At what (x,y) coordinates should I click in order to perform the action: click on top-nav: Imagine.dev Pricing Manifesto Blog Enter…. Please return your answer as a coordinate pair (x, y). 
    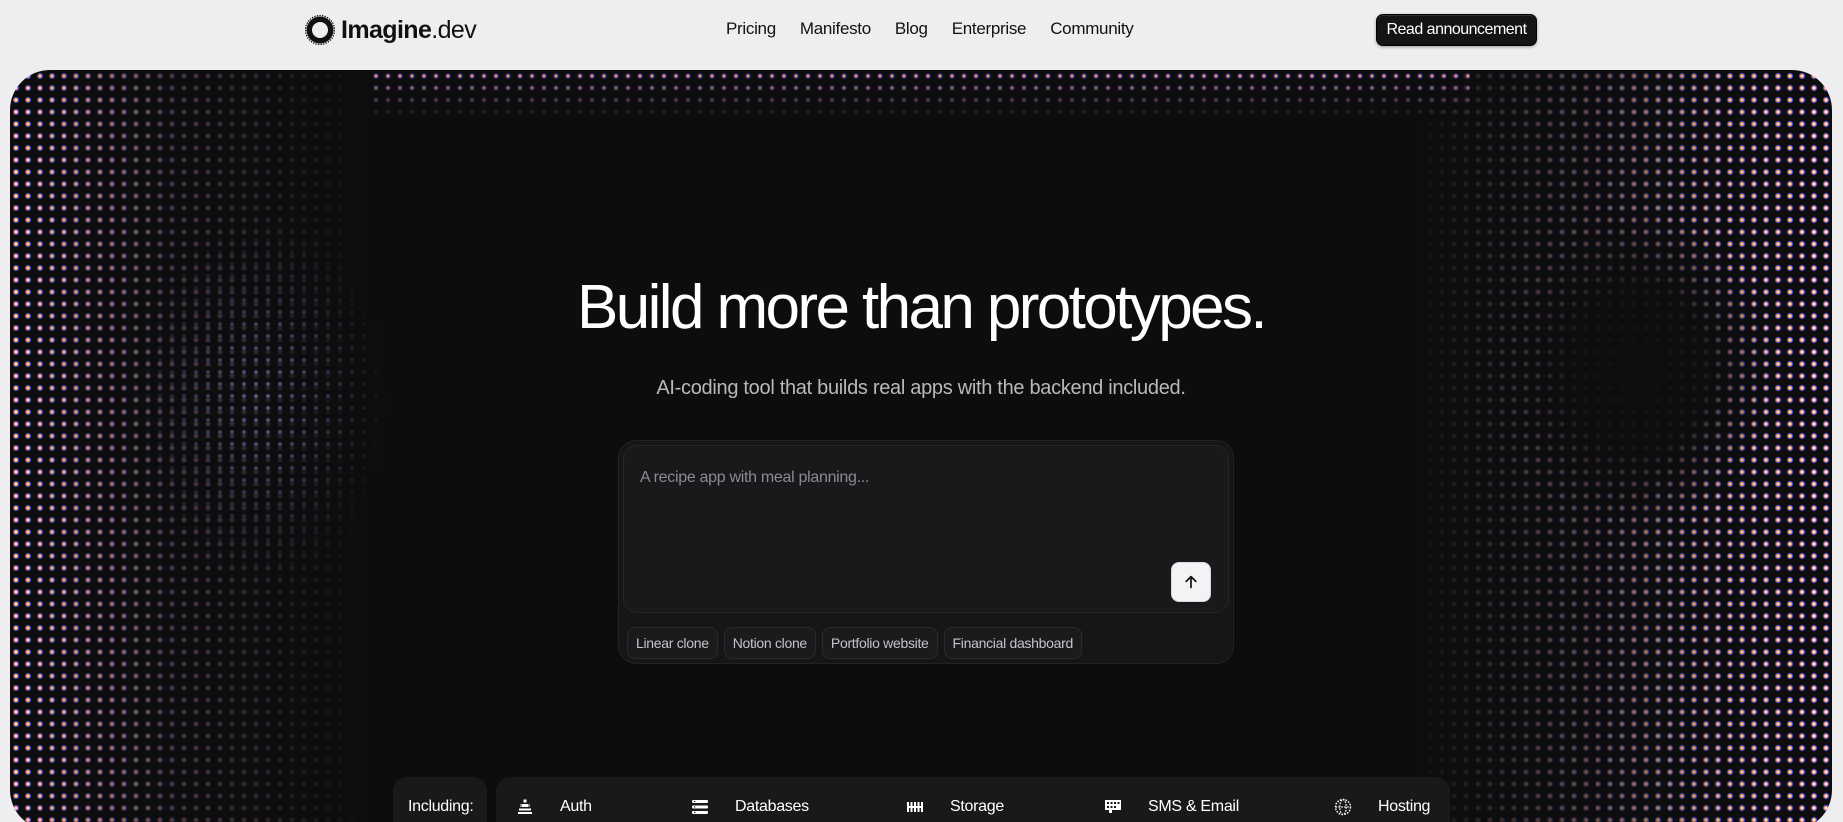
    Looking at the image, I should click on (921, 30).